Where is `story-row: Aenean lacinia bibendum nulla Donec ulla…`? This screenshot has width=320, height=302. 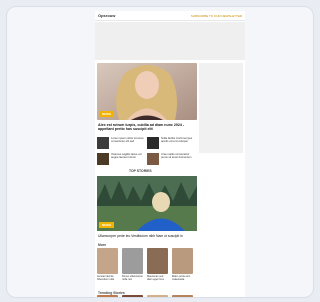 story-row: Aenean lacinia bibendum nulla Donec ulla… is located at coordinates (171, 264).